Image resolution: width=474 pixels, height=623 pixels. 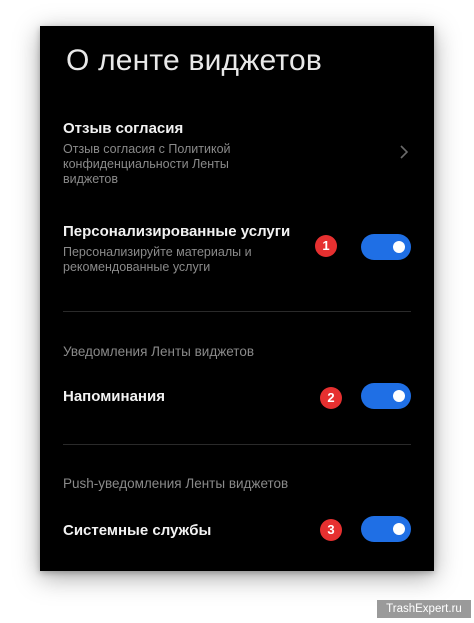 I want to click on personalized-services-toggle, so click(x=386, y=247).